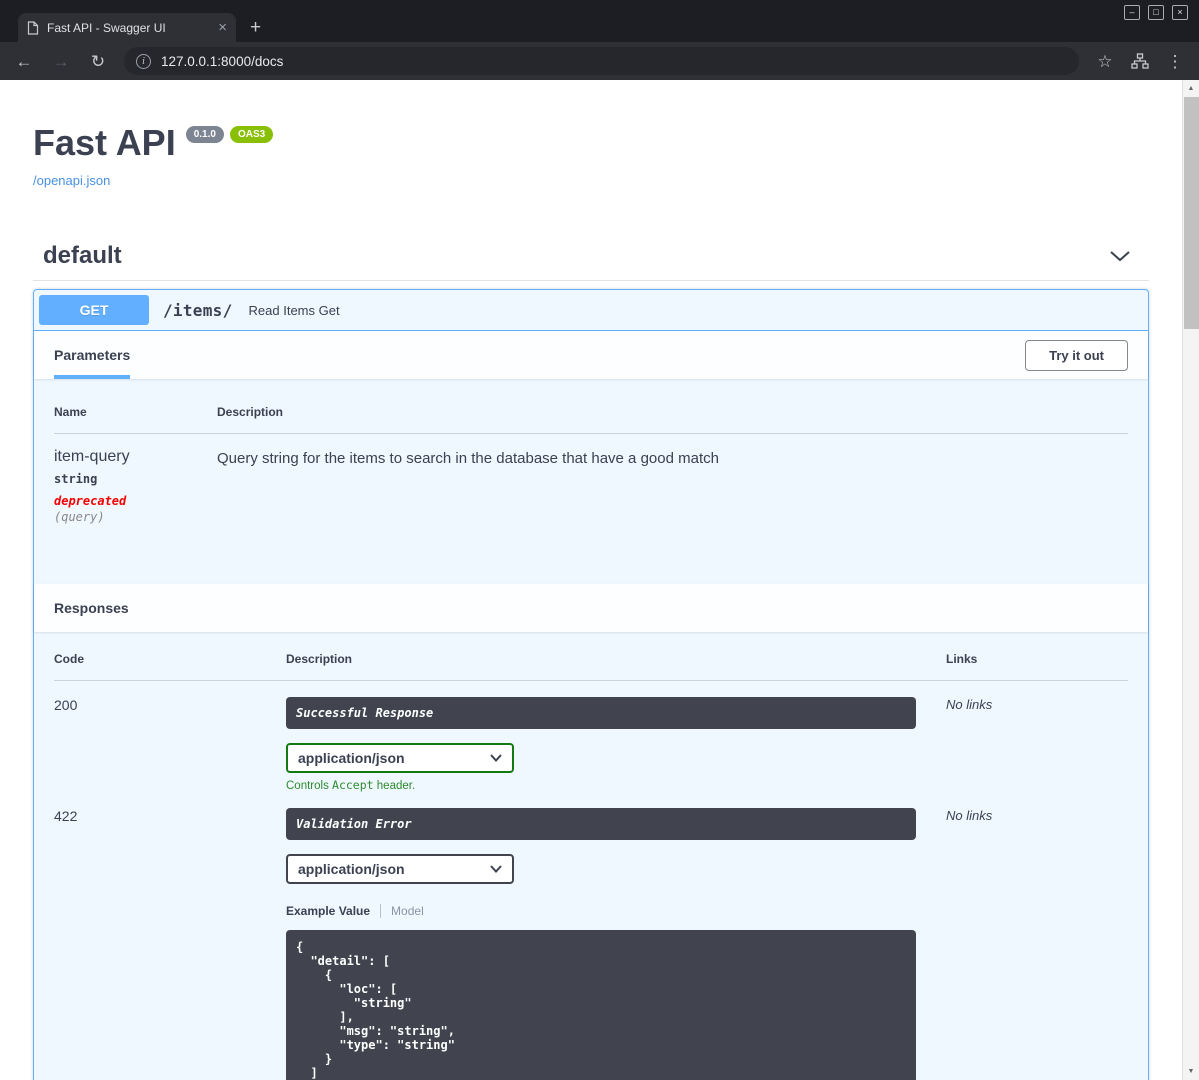  Describe the element at coordinates (1191, 88) in the screenshot. I see `scroll-up-icon: ▲` at that location.